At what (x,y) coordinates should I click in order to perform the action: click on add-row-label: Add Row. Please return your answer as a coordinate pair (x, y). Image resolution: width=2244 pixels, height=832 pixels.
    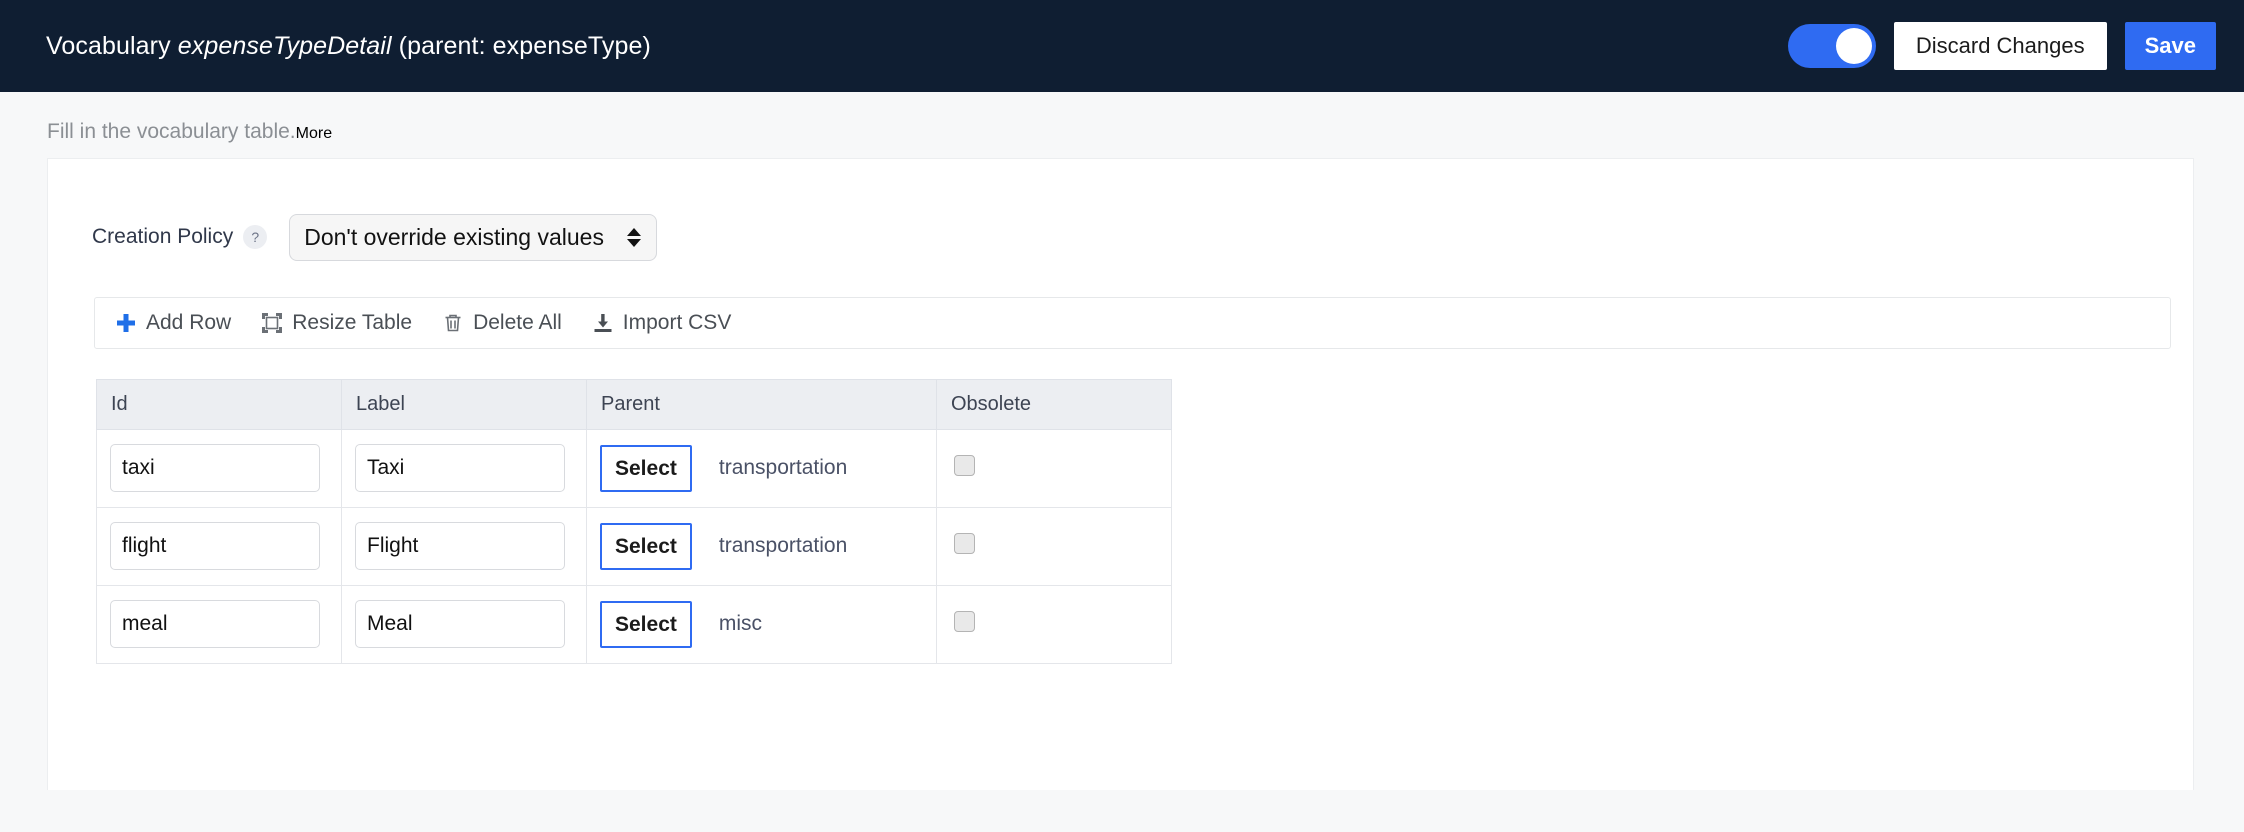
    Looking at the image, I should click on (189, 322).